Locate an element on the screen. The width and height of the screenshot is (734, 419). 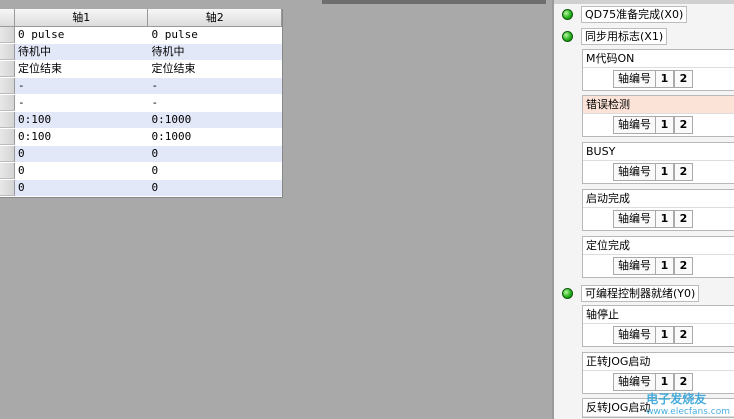
signal-y0: 可编程控制器就绪(Y0) is located at coordinates (631, 293).